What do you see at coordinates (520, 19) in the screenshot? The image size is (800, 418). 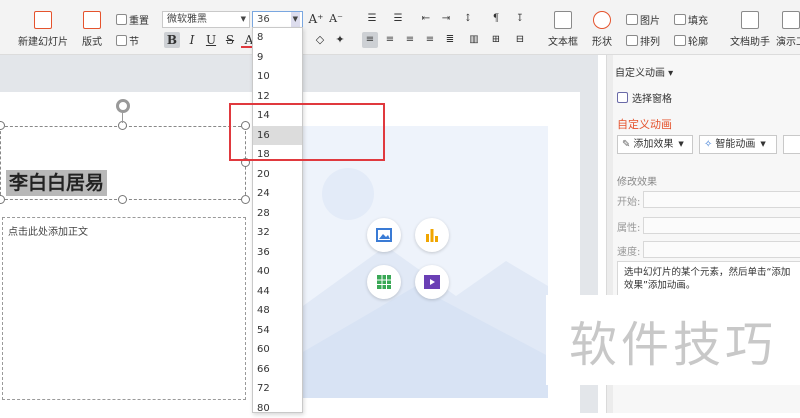 I see `text-direction-icon: ↧` at bounding box center [520, 19].